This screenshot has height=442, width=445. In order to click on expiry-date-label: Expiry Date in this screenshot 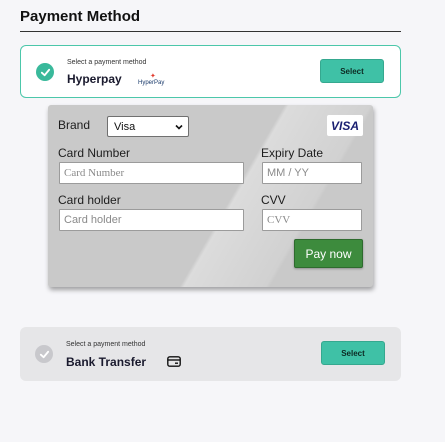, I will do `click(292, 153)`.